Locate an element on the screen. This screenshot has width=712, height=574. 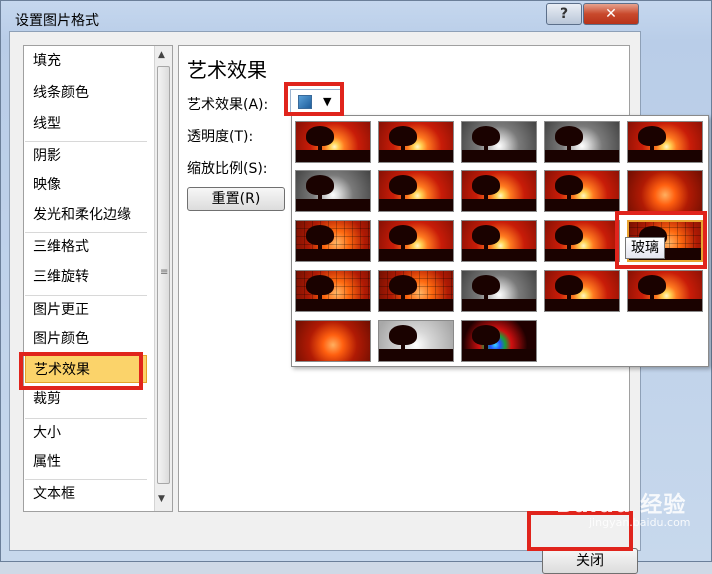
effect-paint-brush is located at coordinates (499, 191).